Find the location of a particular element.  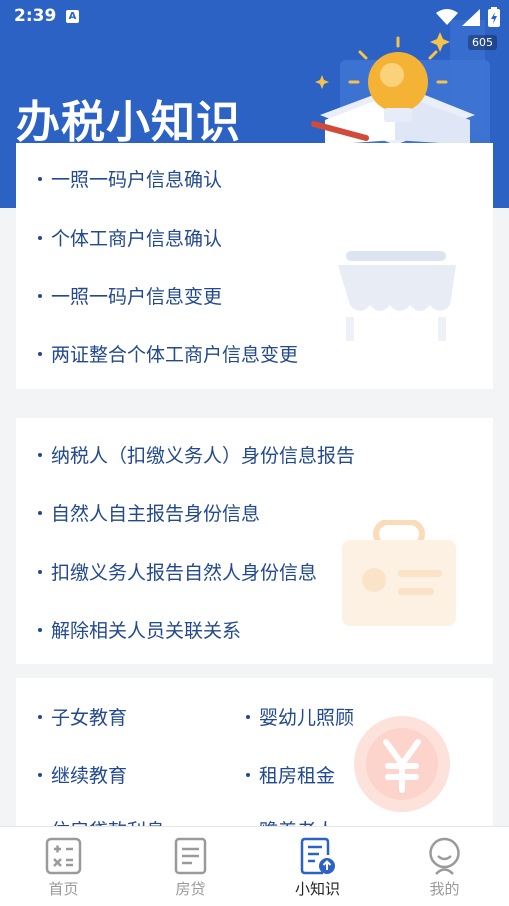

list-item: 两证整合个体工商户信息变更 is located at coordinates (168, 353).